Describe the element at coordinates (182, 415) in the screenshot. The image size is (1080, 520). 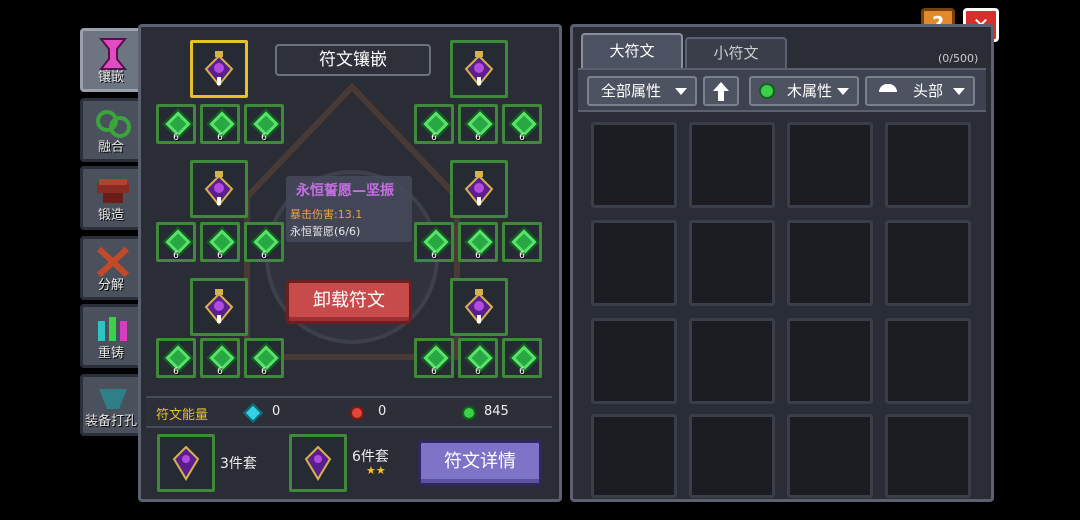
I see `energy-label: 符文能量` at that location.